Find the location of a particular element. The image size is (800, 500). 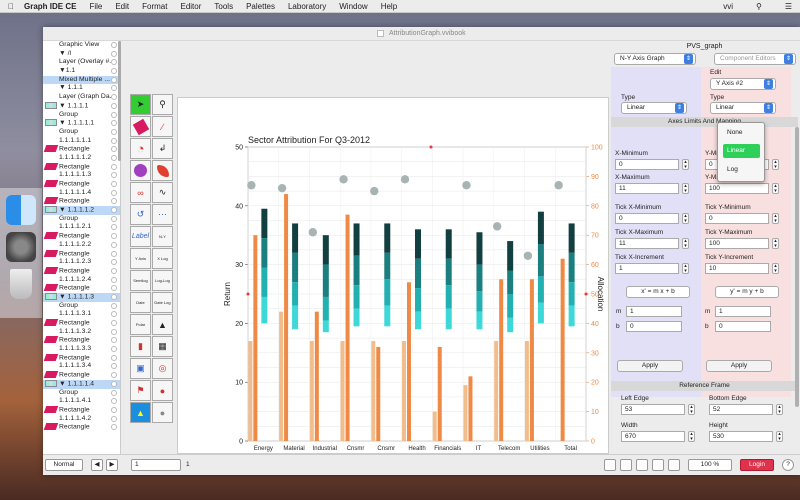

line-tool: ∕ is located at coordinates (162, 126).